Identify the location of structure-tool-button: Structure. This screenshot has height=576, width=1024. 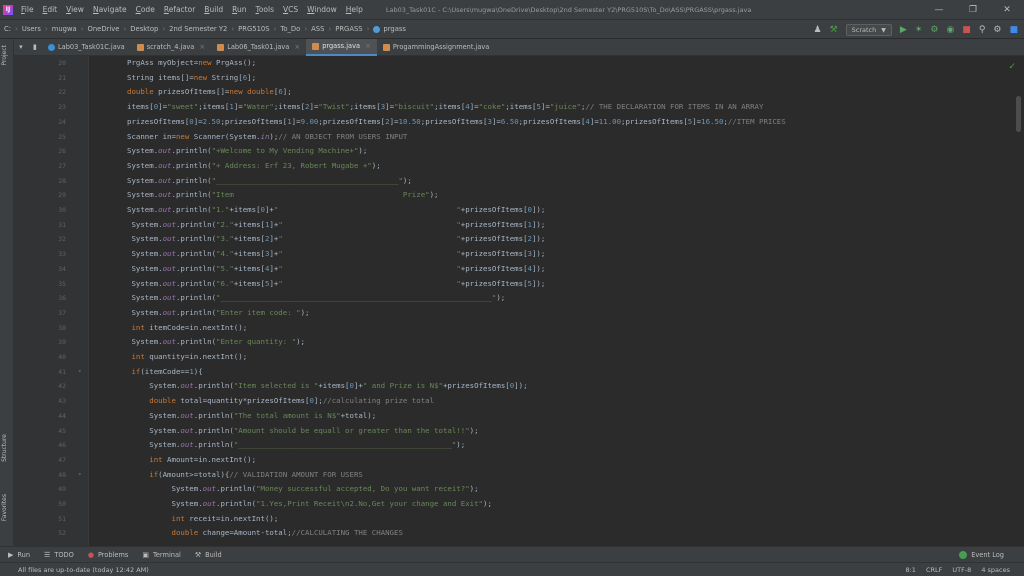
(4, 448).